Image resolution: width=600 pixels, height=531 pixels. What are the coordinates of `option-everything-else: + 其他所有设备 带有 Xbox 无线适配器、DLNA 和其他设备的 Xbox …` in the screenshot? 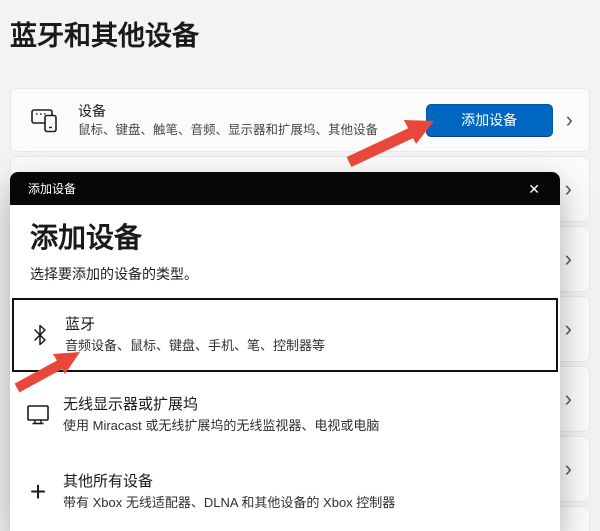 It's located at (285, 492).